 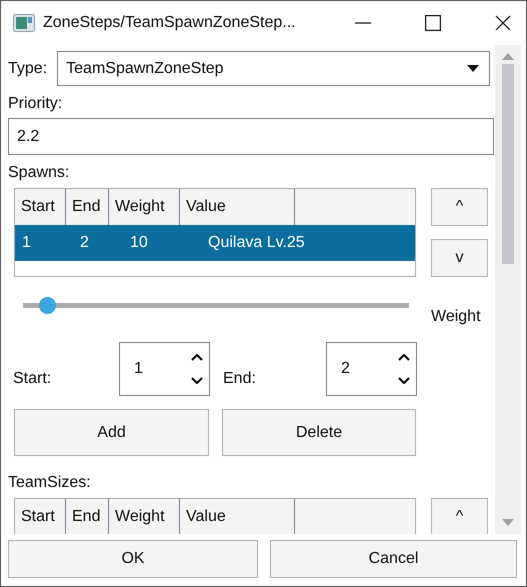 I want to click on table-cell-text: Quilava Lv.25, so click(x=256, y=243).